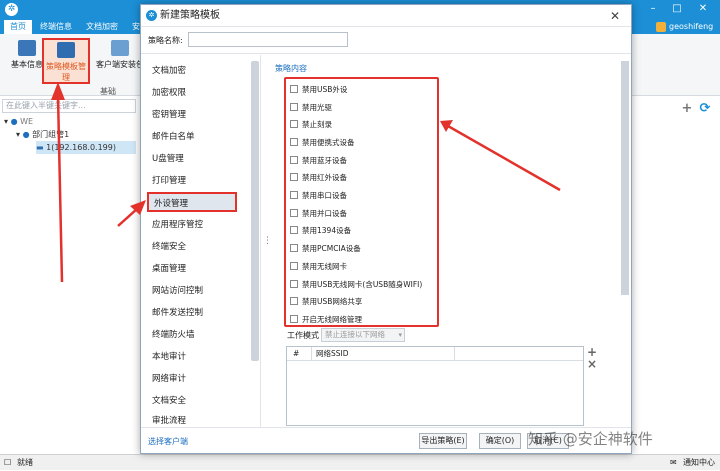 Image resolution: width=720 pixels, height=471 pixels. I want to click on option-disable-serial: 禁用串口设备, so click(318, 196).